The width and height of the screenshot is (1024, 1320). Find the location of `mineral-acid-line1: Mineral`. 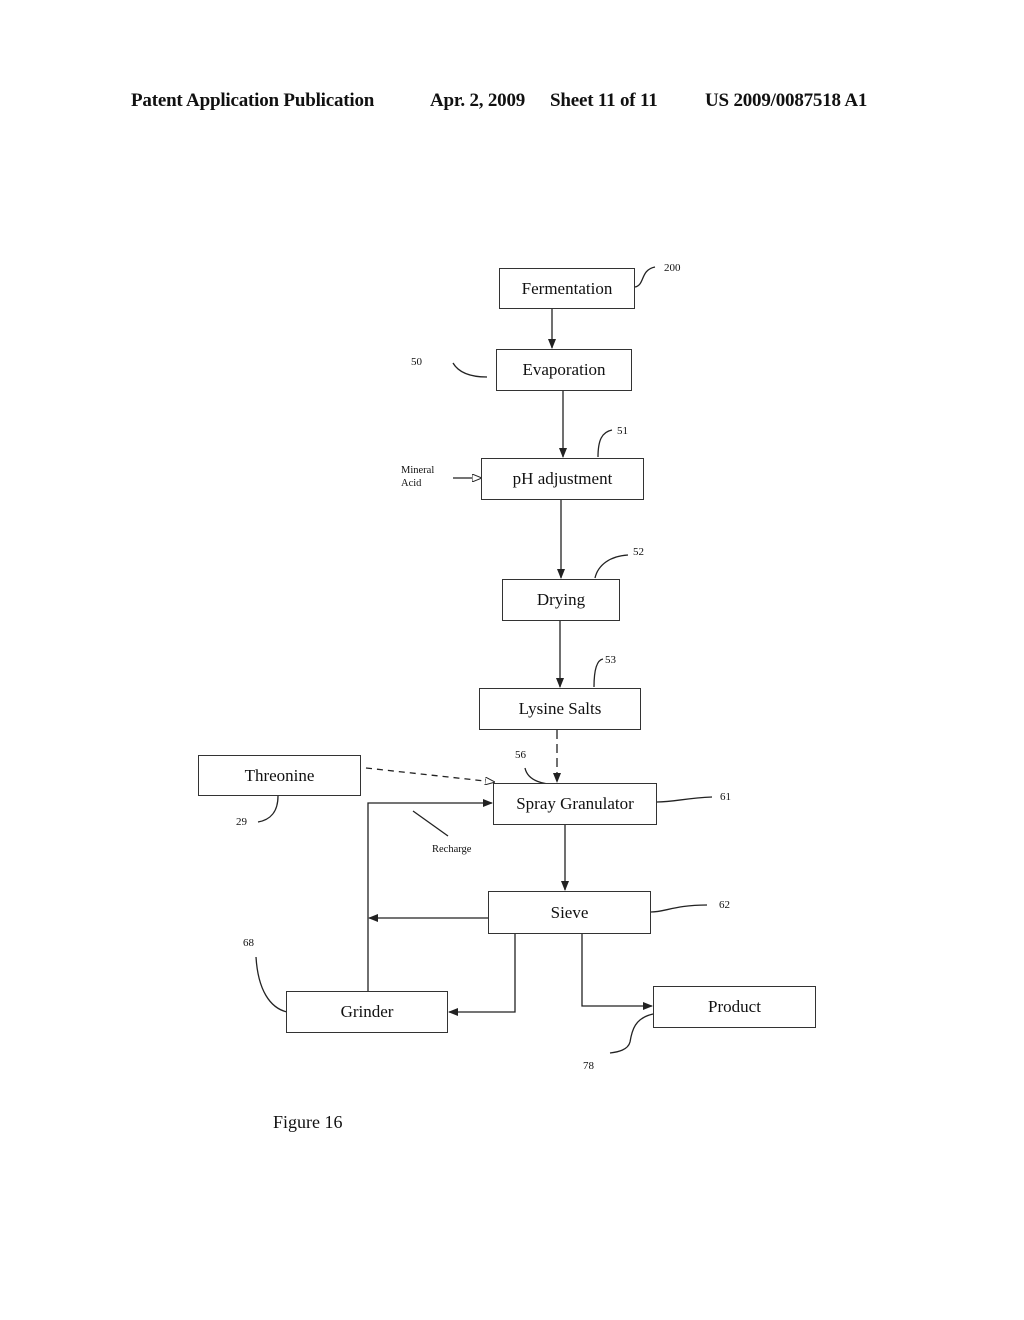

mineral-acid-line1: Mineral is located at coordinates (418, 470).